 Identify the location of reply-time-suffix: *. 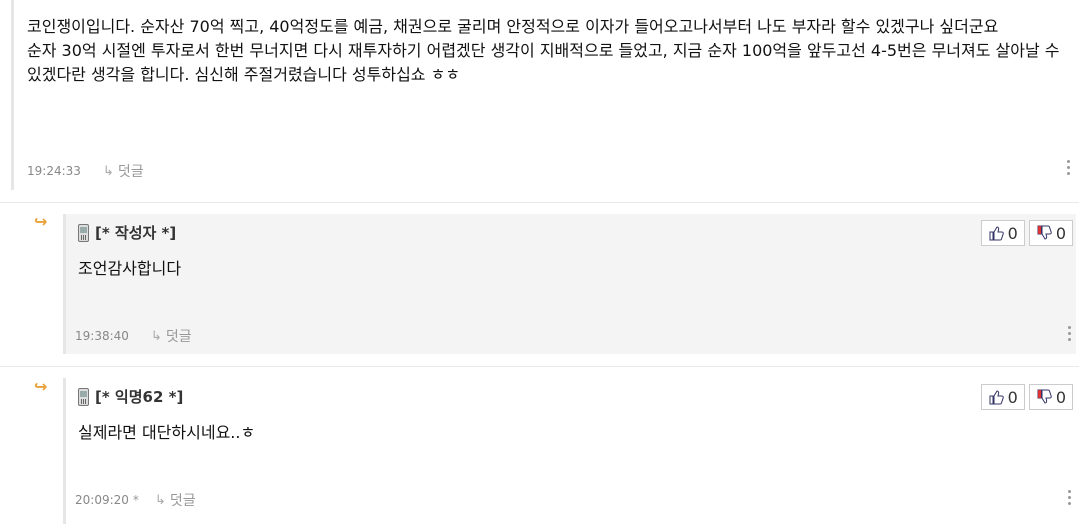
(135, 500).